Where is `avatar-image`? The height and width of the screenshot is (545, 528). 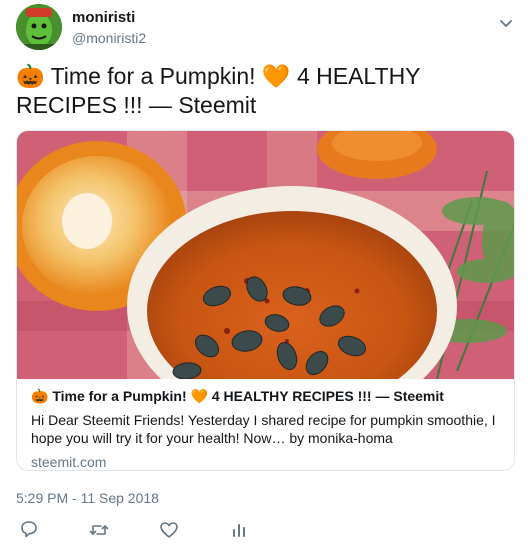
avatar-image is located at coordinates (39, 27).